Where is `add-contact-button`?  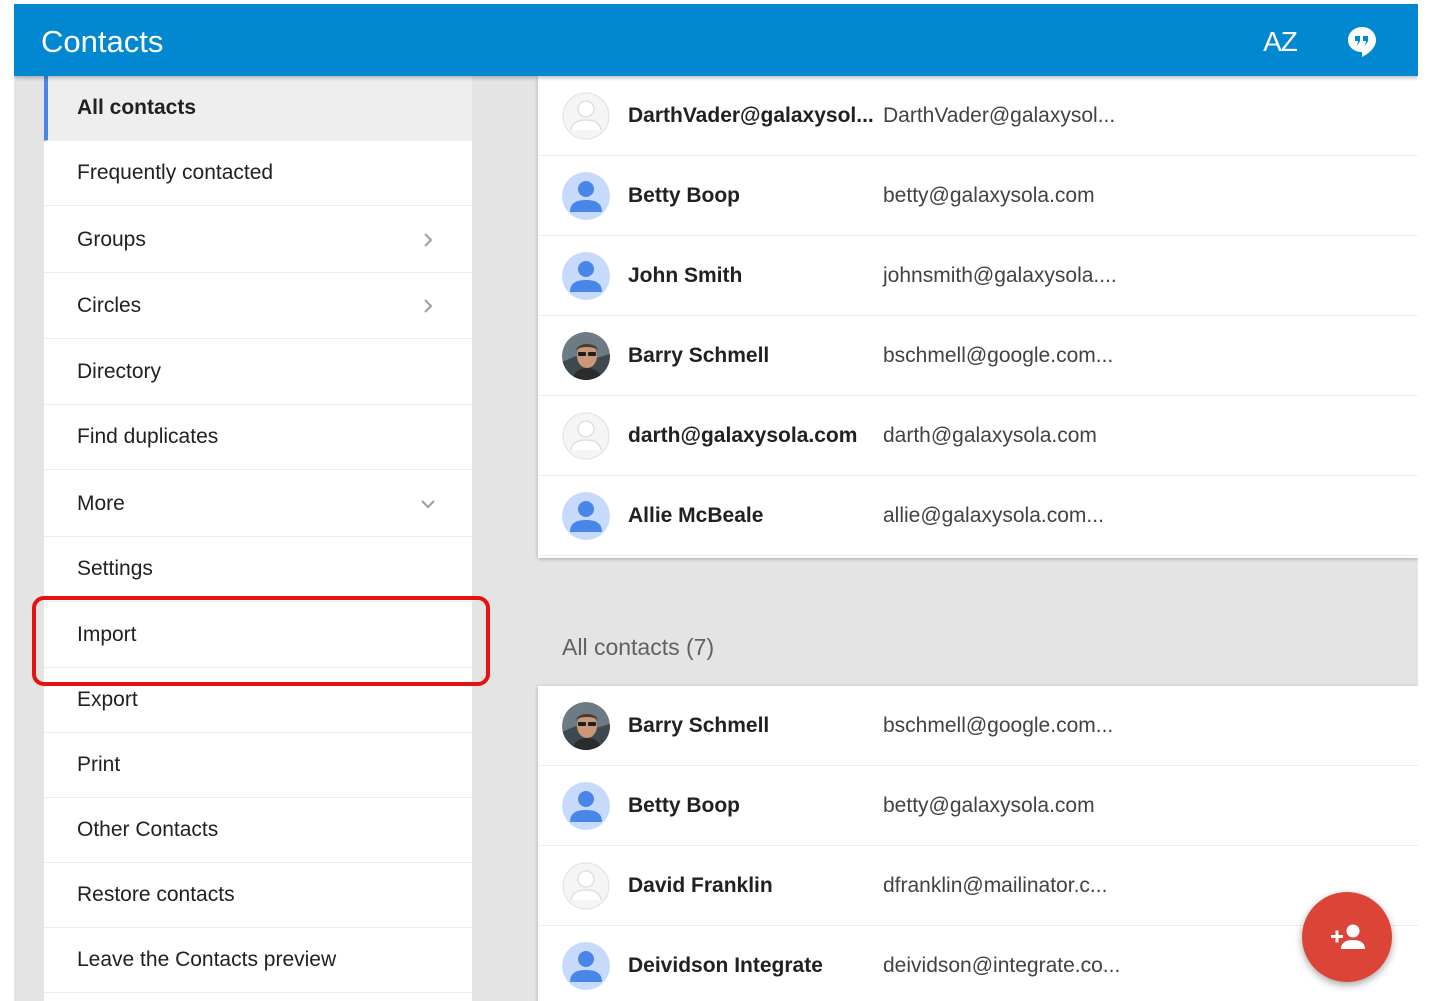 add-contact-button is located at coordinates (1347, 937).